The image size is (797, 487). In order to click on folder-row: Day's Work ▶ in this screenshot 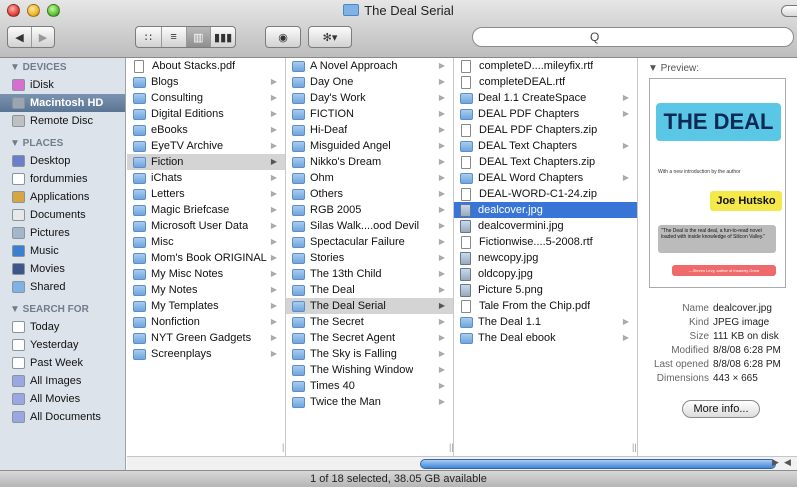, I will do `click(369, 98)`.